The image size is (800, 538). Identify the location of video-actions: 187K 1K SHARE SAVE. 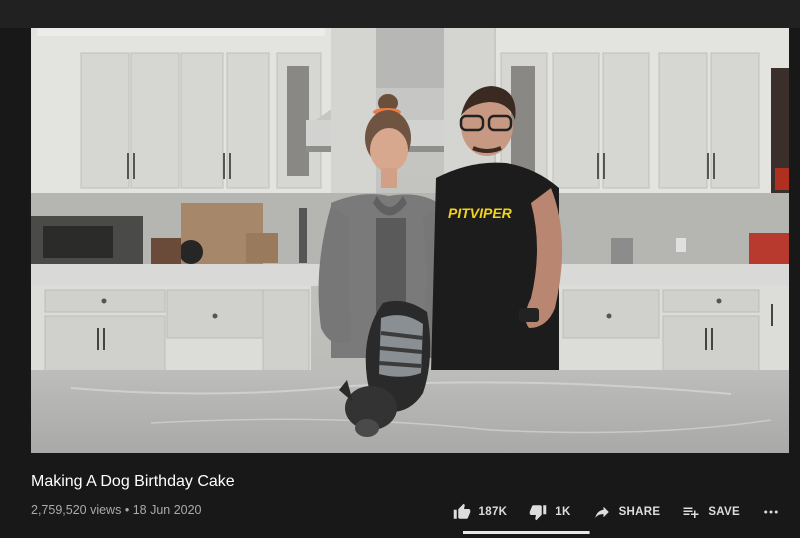
(616, 512).